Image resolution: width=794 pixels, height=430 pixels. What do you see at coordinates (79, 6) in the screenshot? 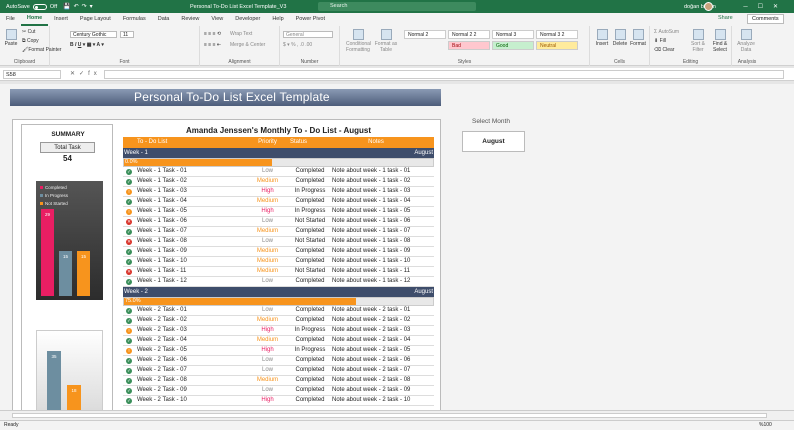
I see `quick-access-icons: 💾↶↷▾` at bounding box center [79, 6].